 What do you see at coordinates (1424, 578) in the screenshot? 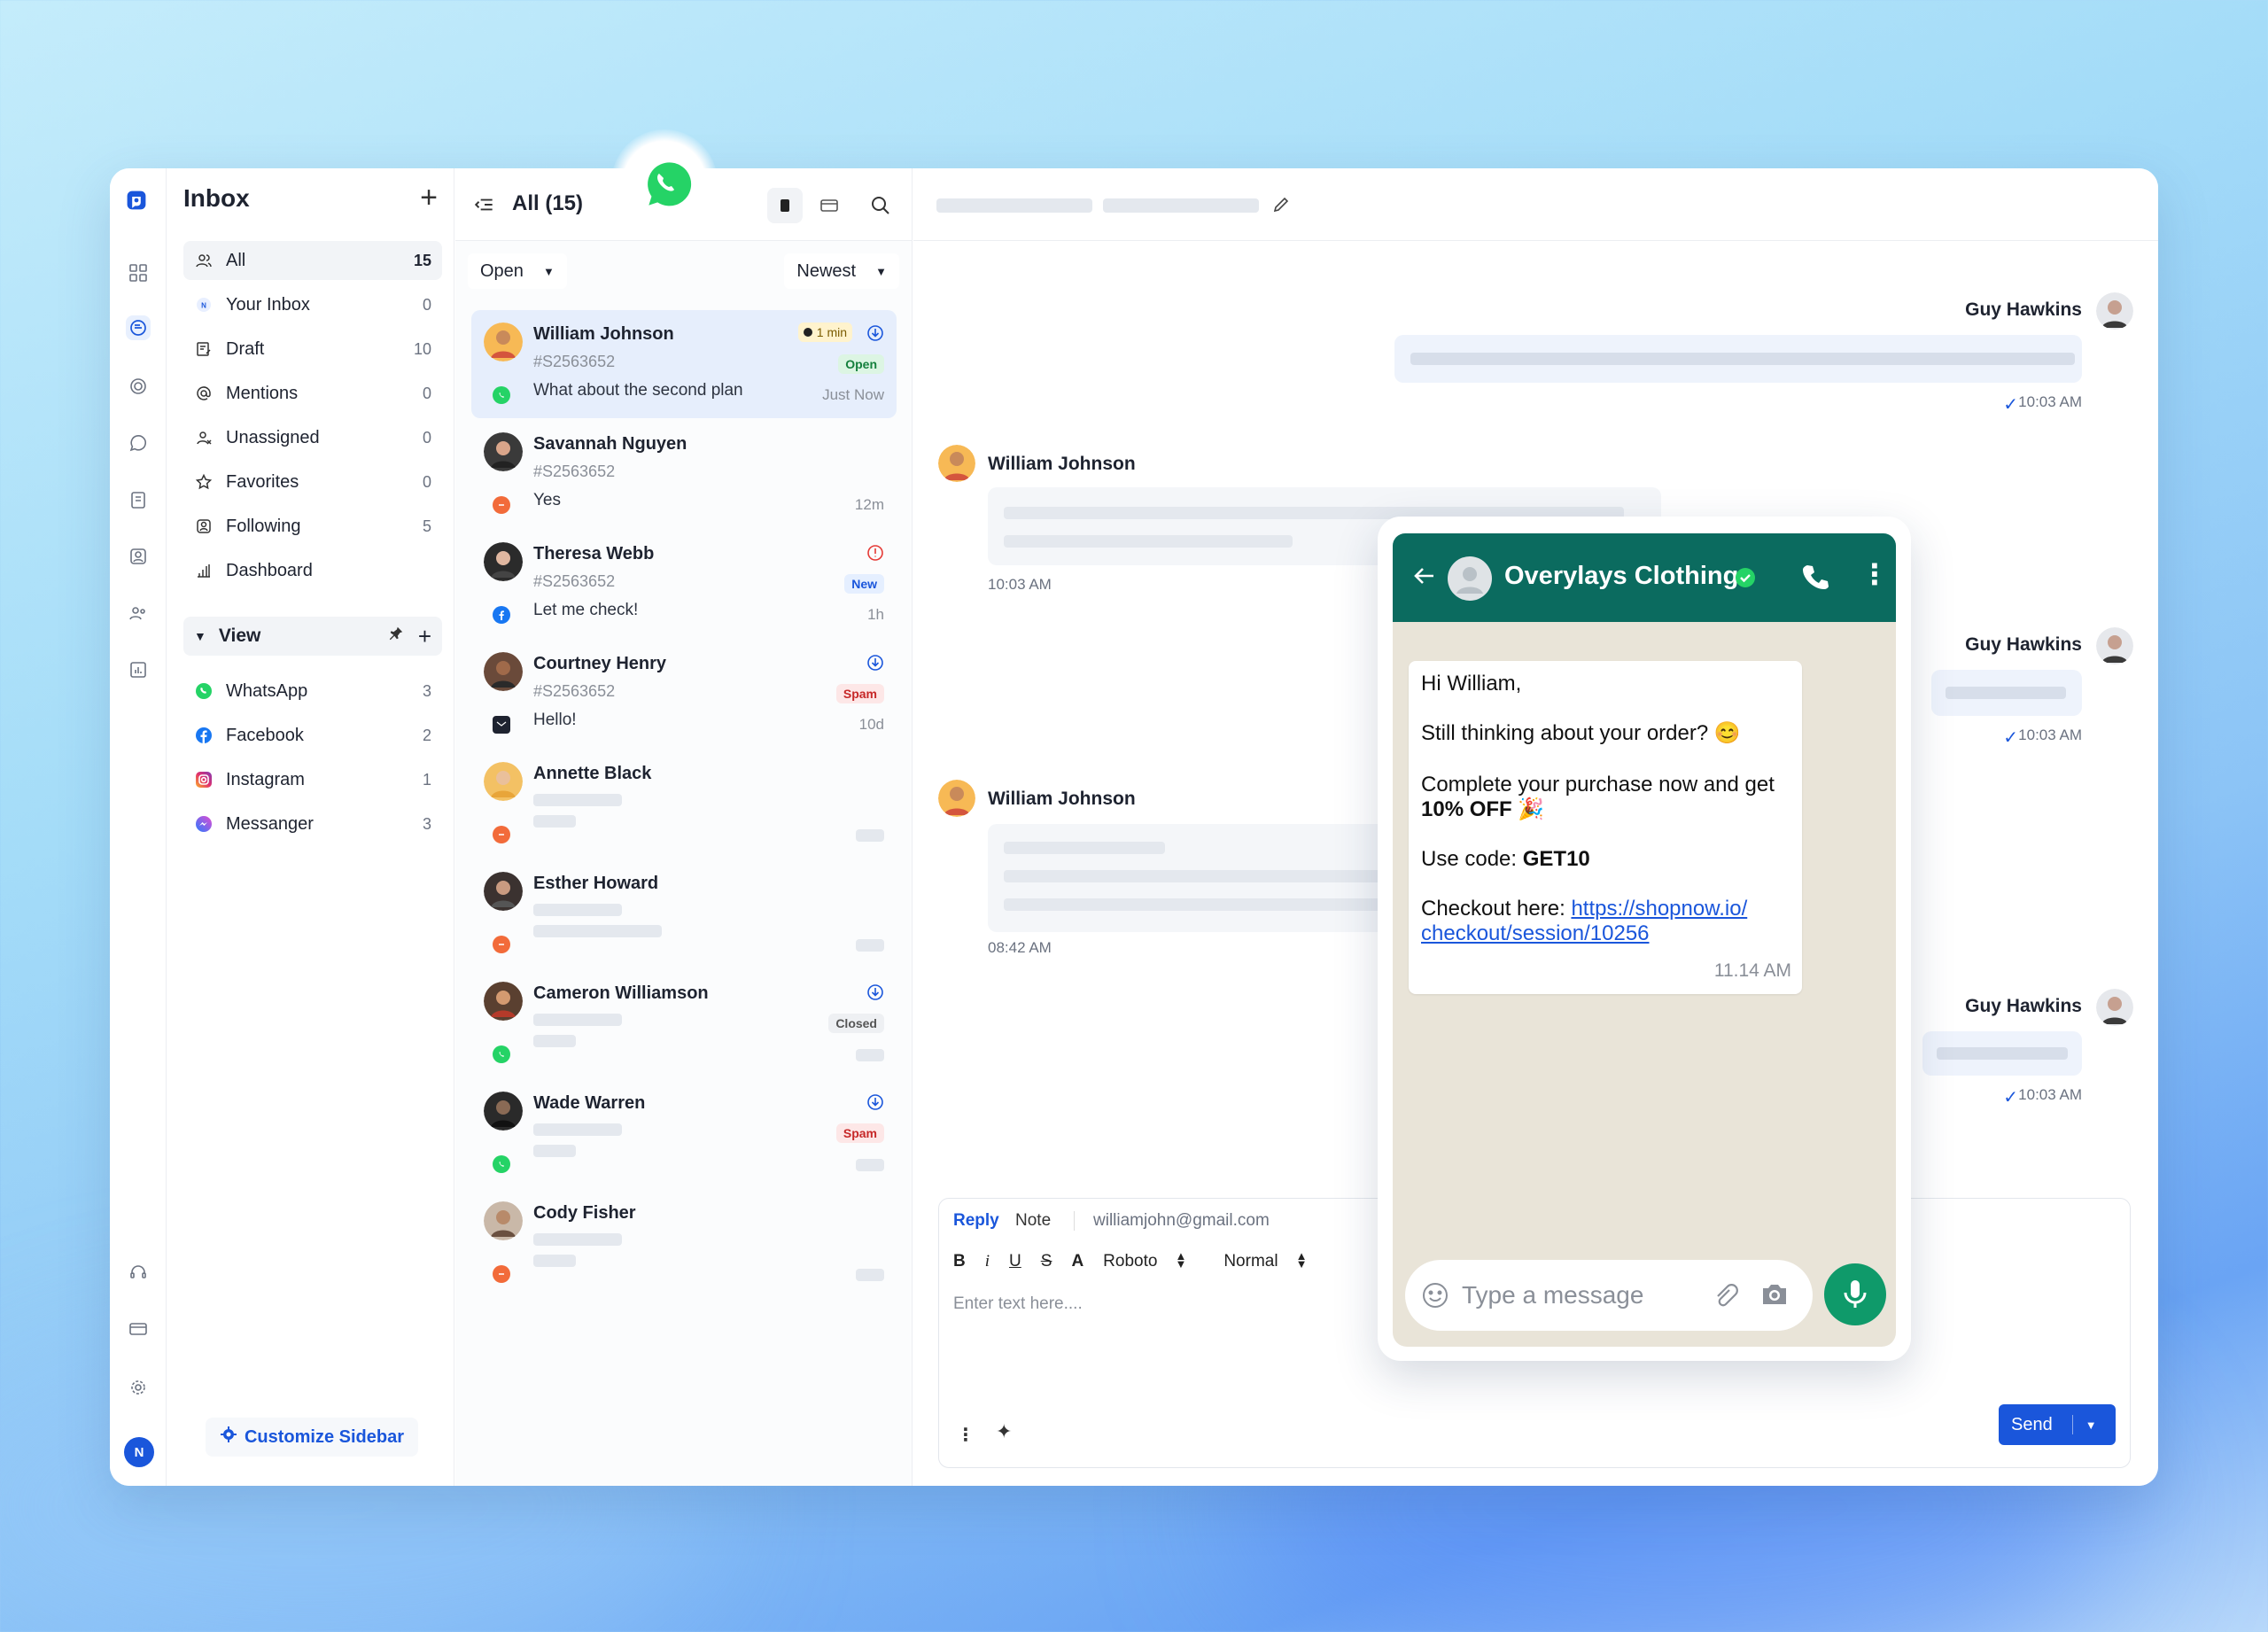
I see `back-arrow-icon` at bounding box center [1424, 578].